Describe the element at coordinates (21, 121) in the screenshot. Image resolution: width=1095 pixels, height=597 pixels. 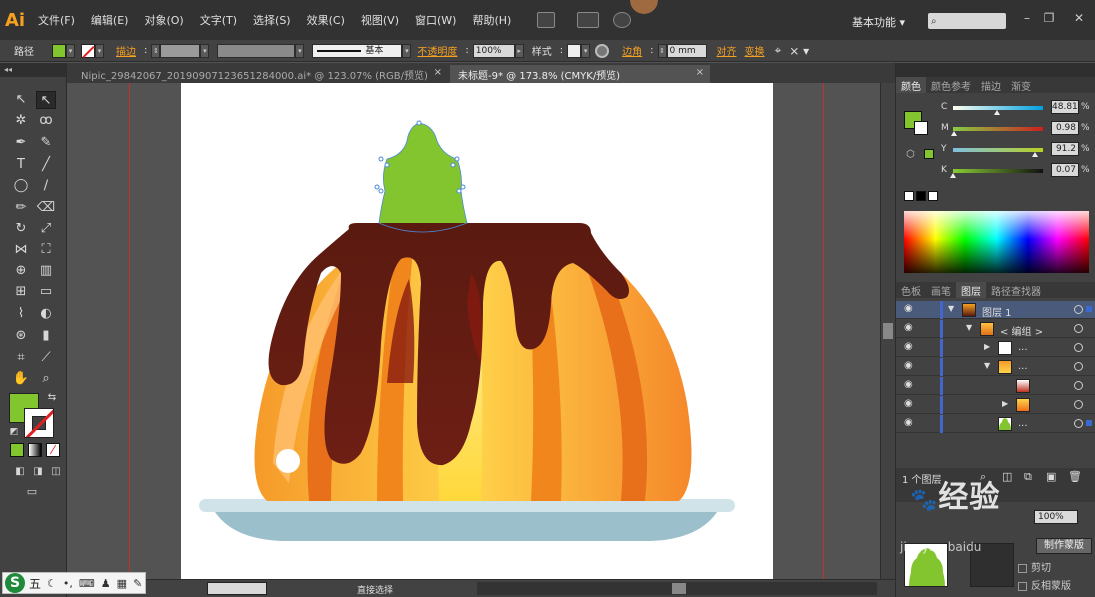
I see `magic-wand-icon: ✲` at that location.